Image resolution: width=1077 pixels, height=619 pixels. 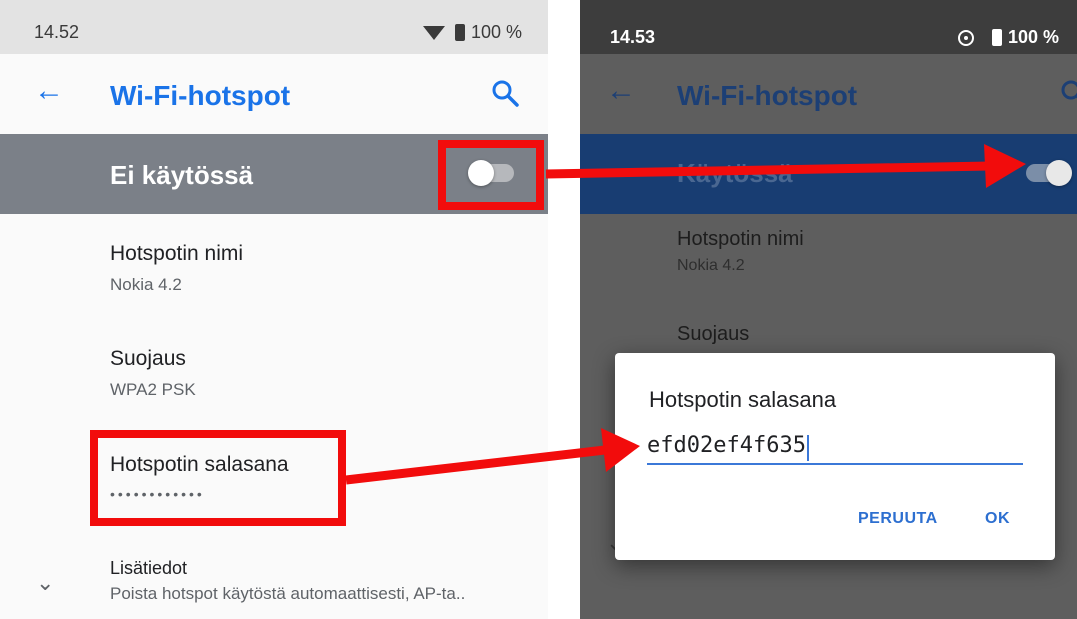 I want to click on arrow-to-password-field, so click(x=492, y=456).